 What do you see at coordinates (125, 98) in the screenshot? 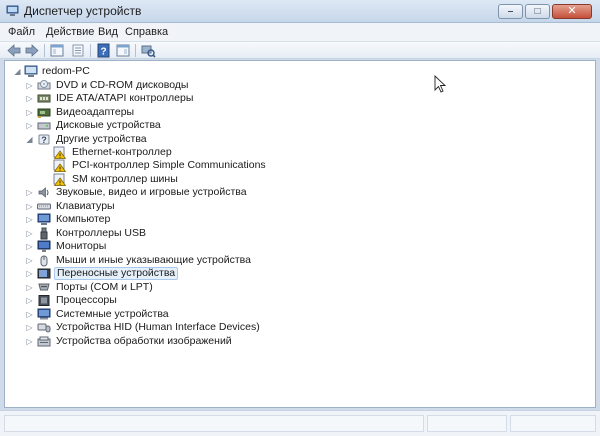
I see `tree-item-label: IDE ATA/ATAPI контроллеры` at bounding box center [125, 98].